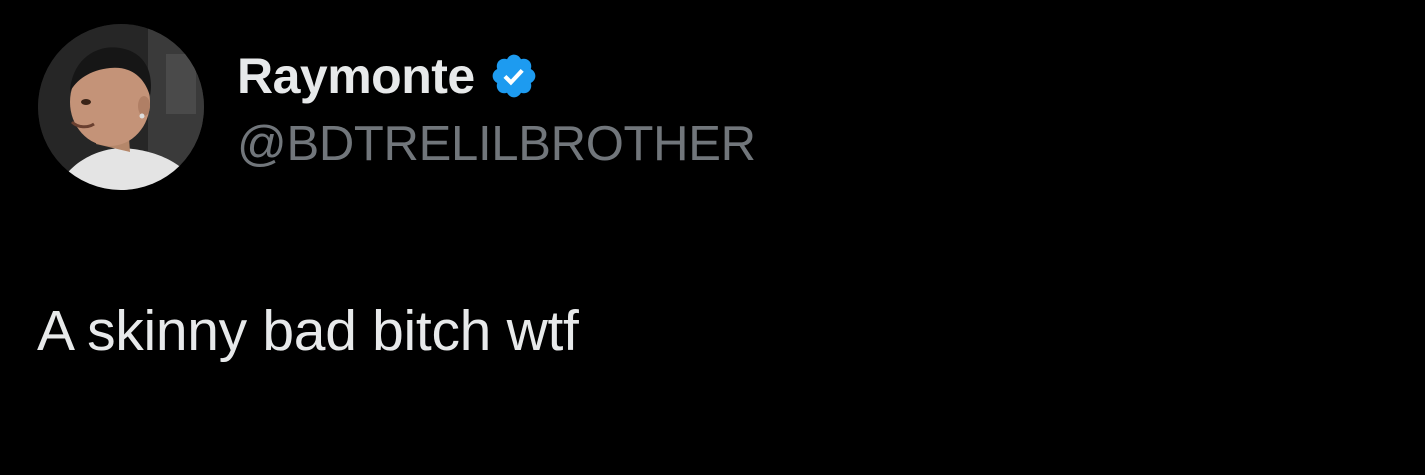 The height and width of the screenshot is (475, 1425). I want to click on avatar-photo-icon, so click(121, 107).